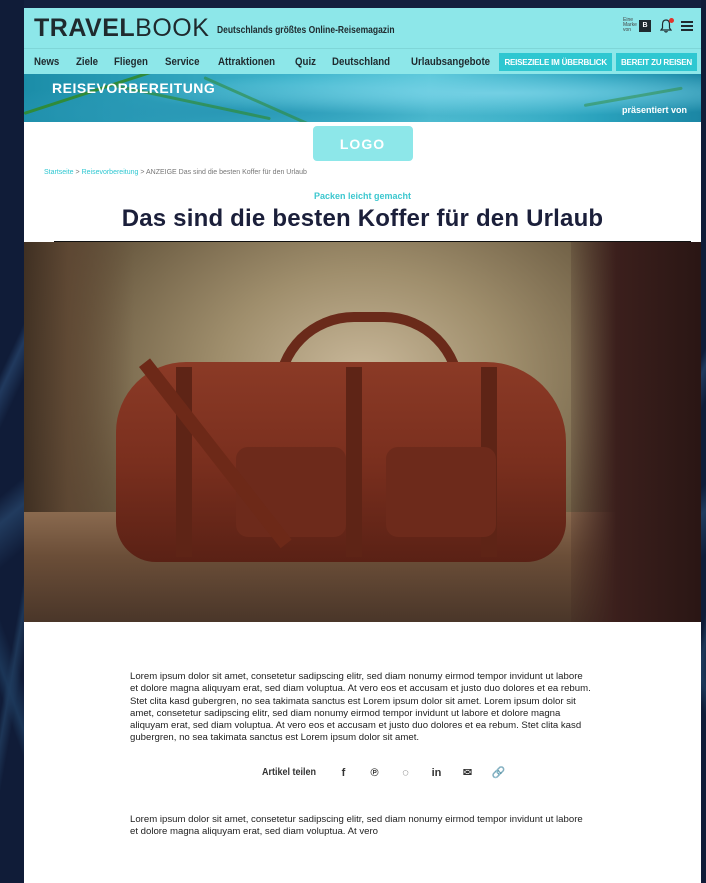 Image resolution: width=706 pixels, height=883 pixels. I want to click on nav-item-quiz: Quiz, so click(305, 62).